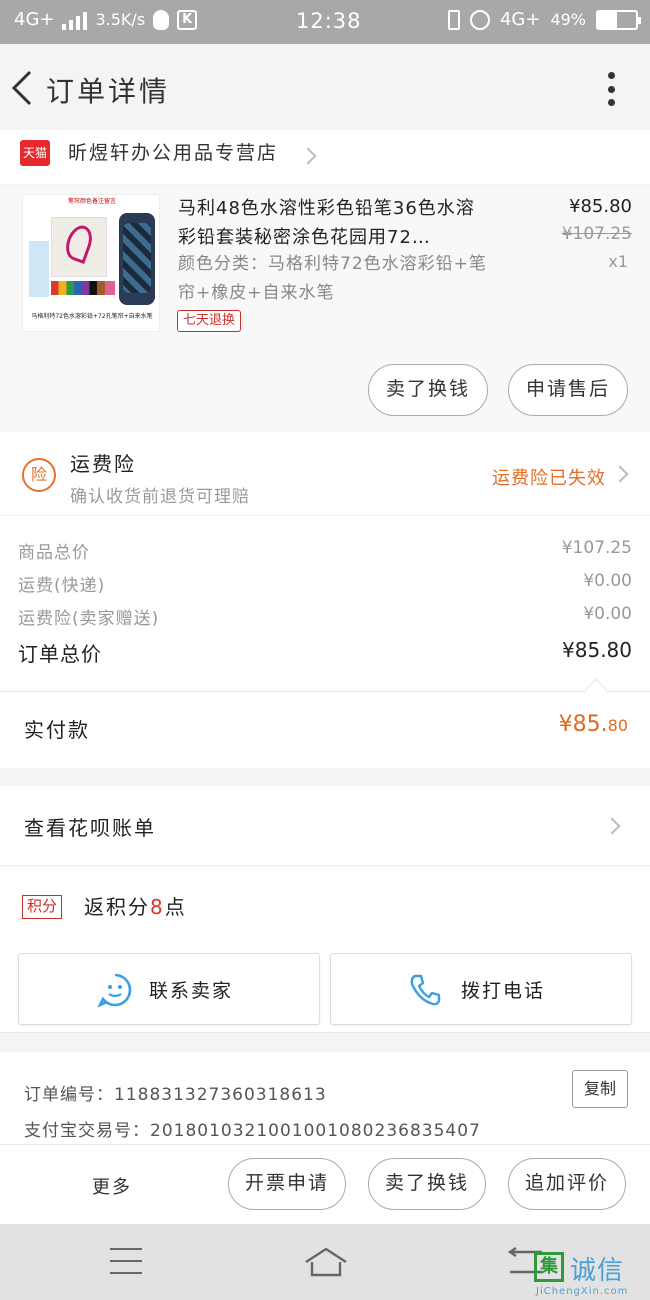 The image size is (650, 1300). What do you see at coordinates (325, 652) in the screenshot?
I see `summary-row-total: 订单总价 ¥85.80` at bounding box center [325, 652].